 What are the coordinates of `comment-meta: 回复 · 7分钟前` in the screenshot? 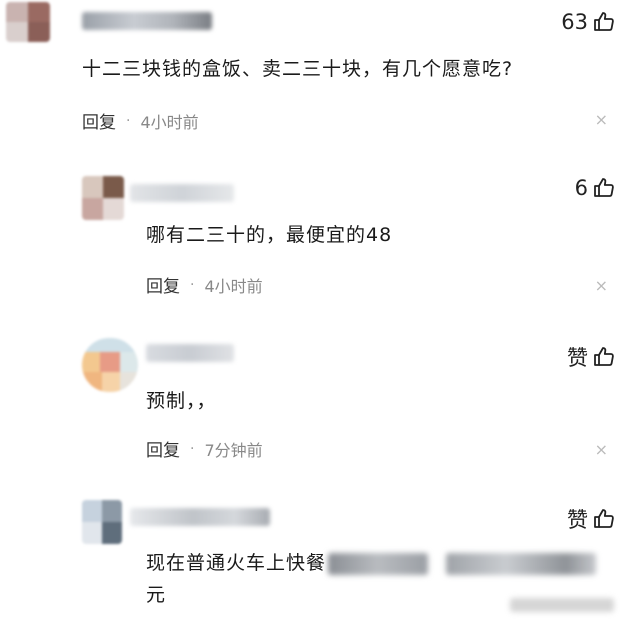 It's located at (204, 449).